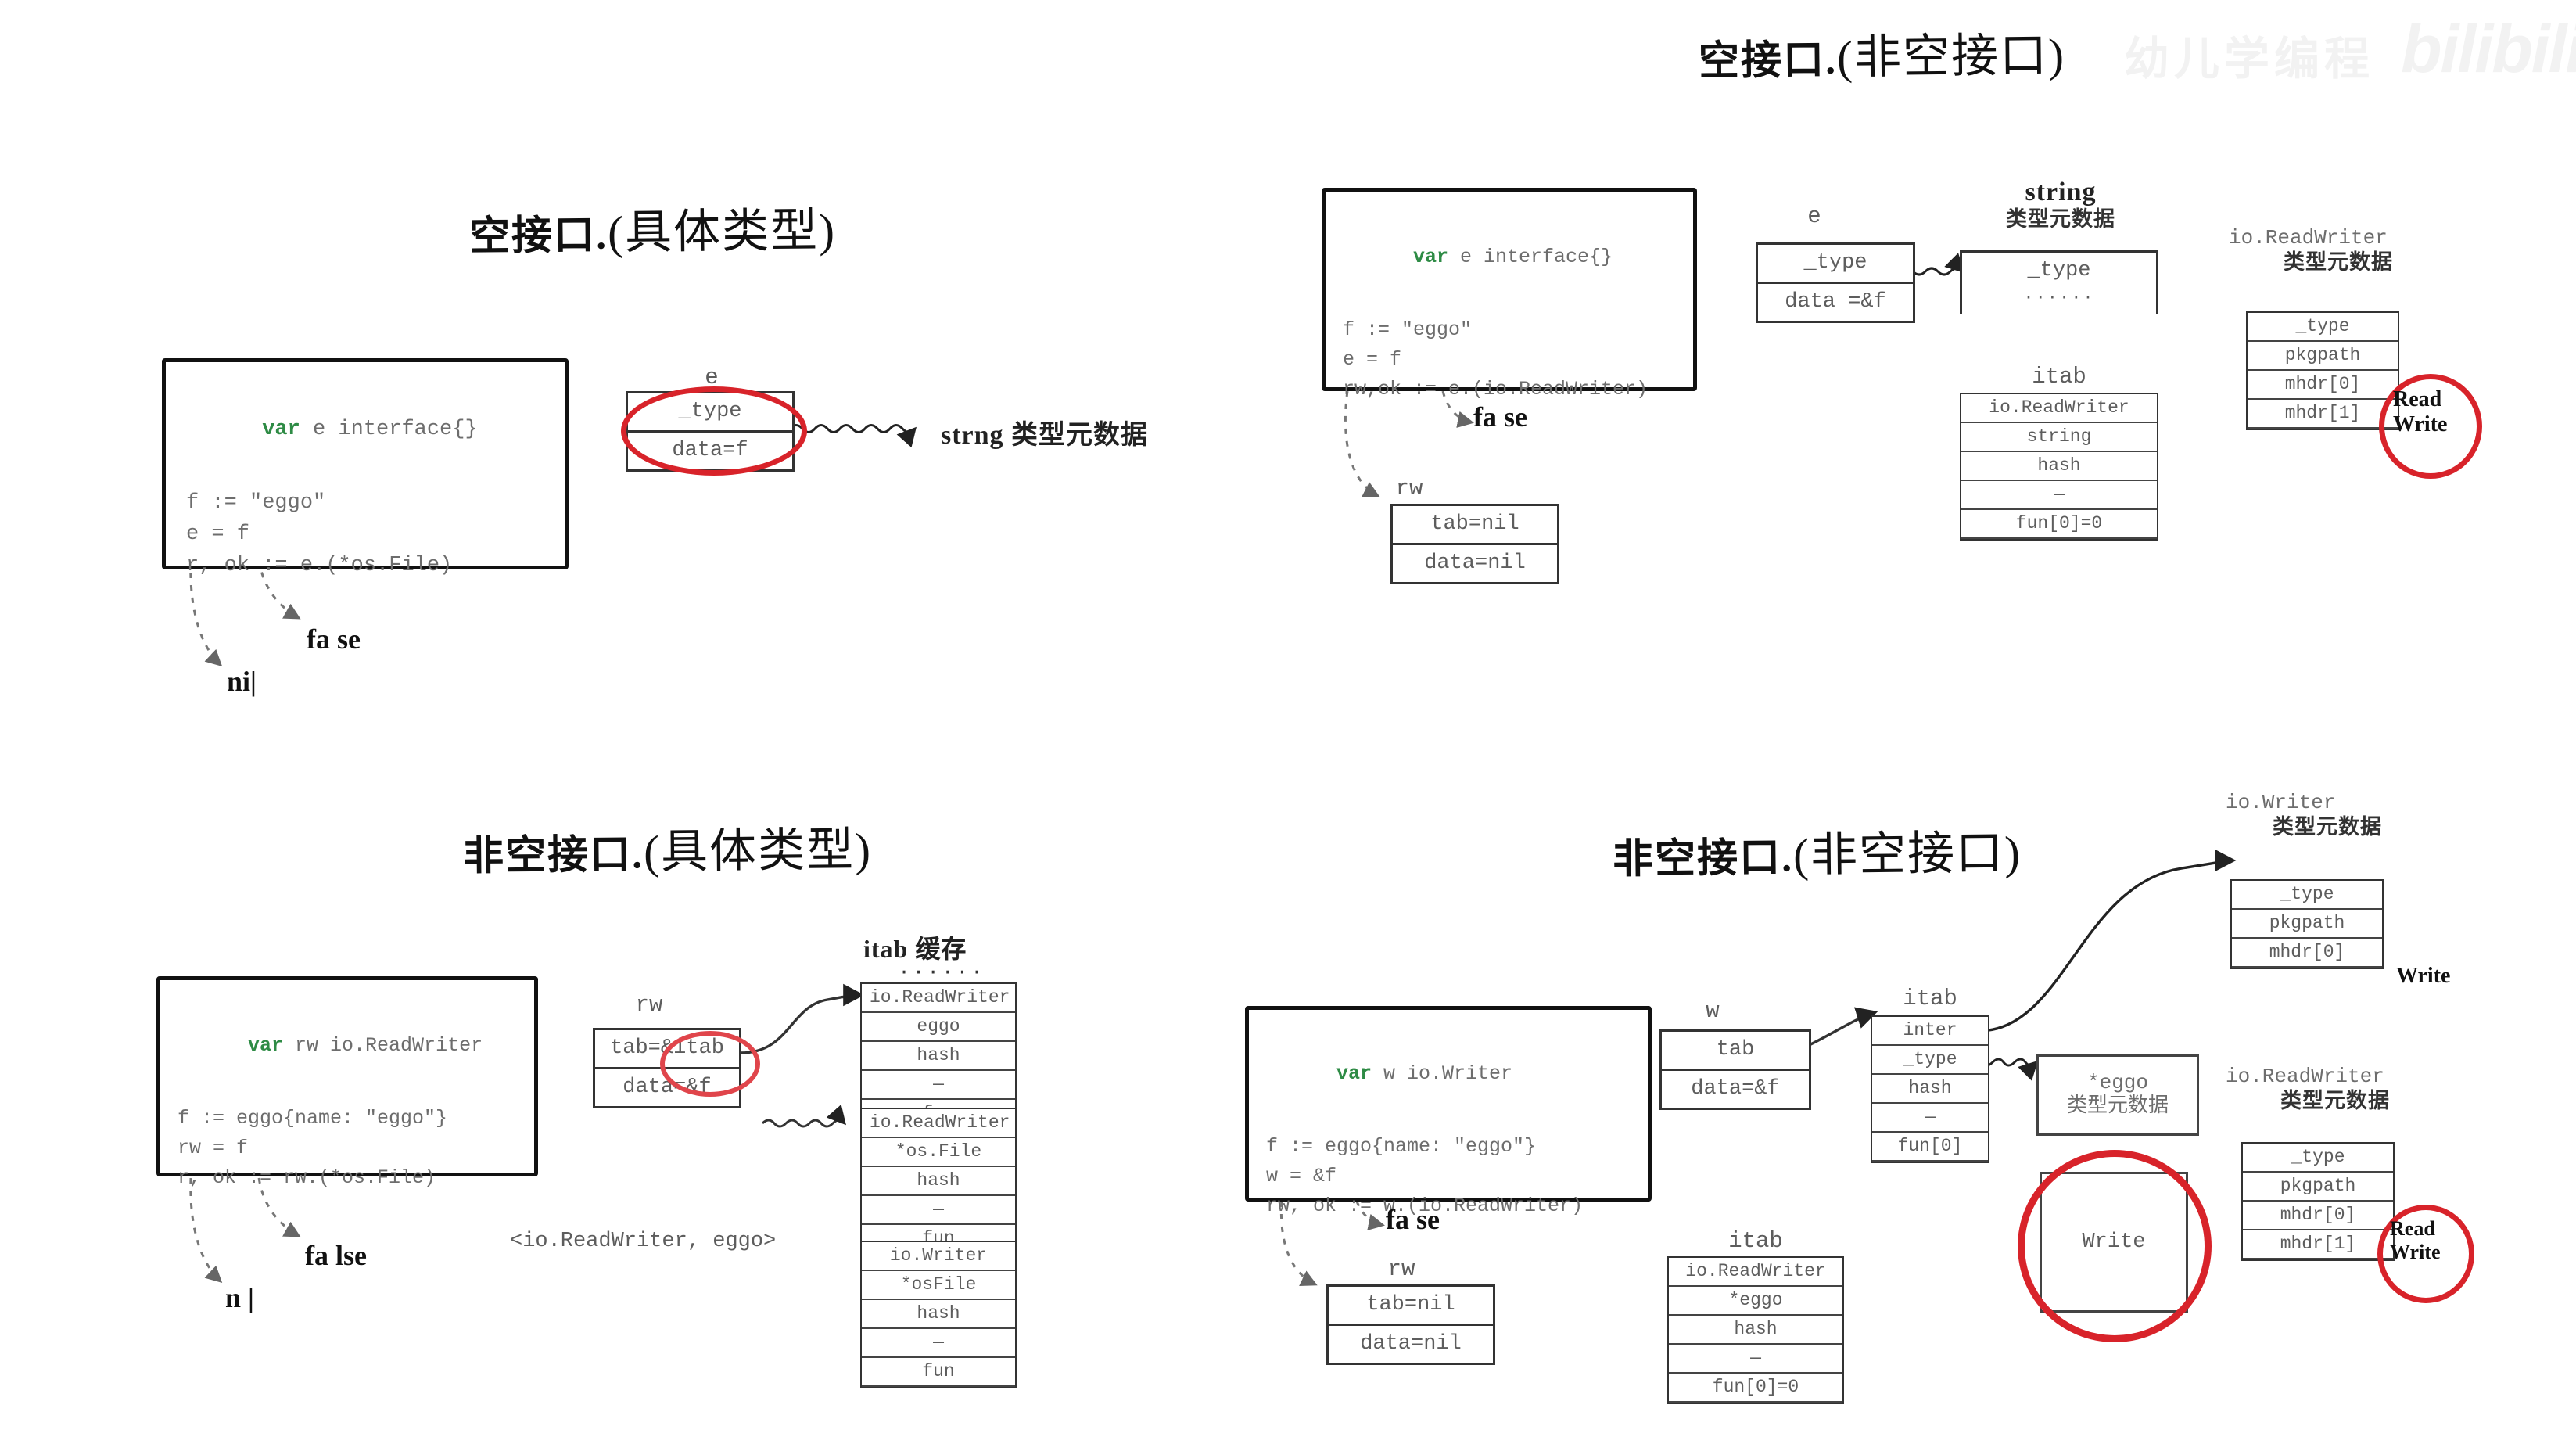 This screenshot has width=2576, height=1444. What do you see at coordinates (2249, 59) in the screenshot?
I see `watermark-cn-text: 幼儿学编程` at bounding box center [2249, 59].